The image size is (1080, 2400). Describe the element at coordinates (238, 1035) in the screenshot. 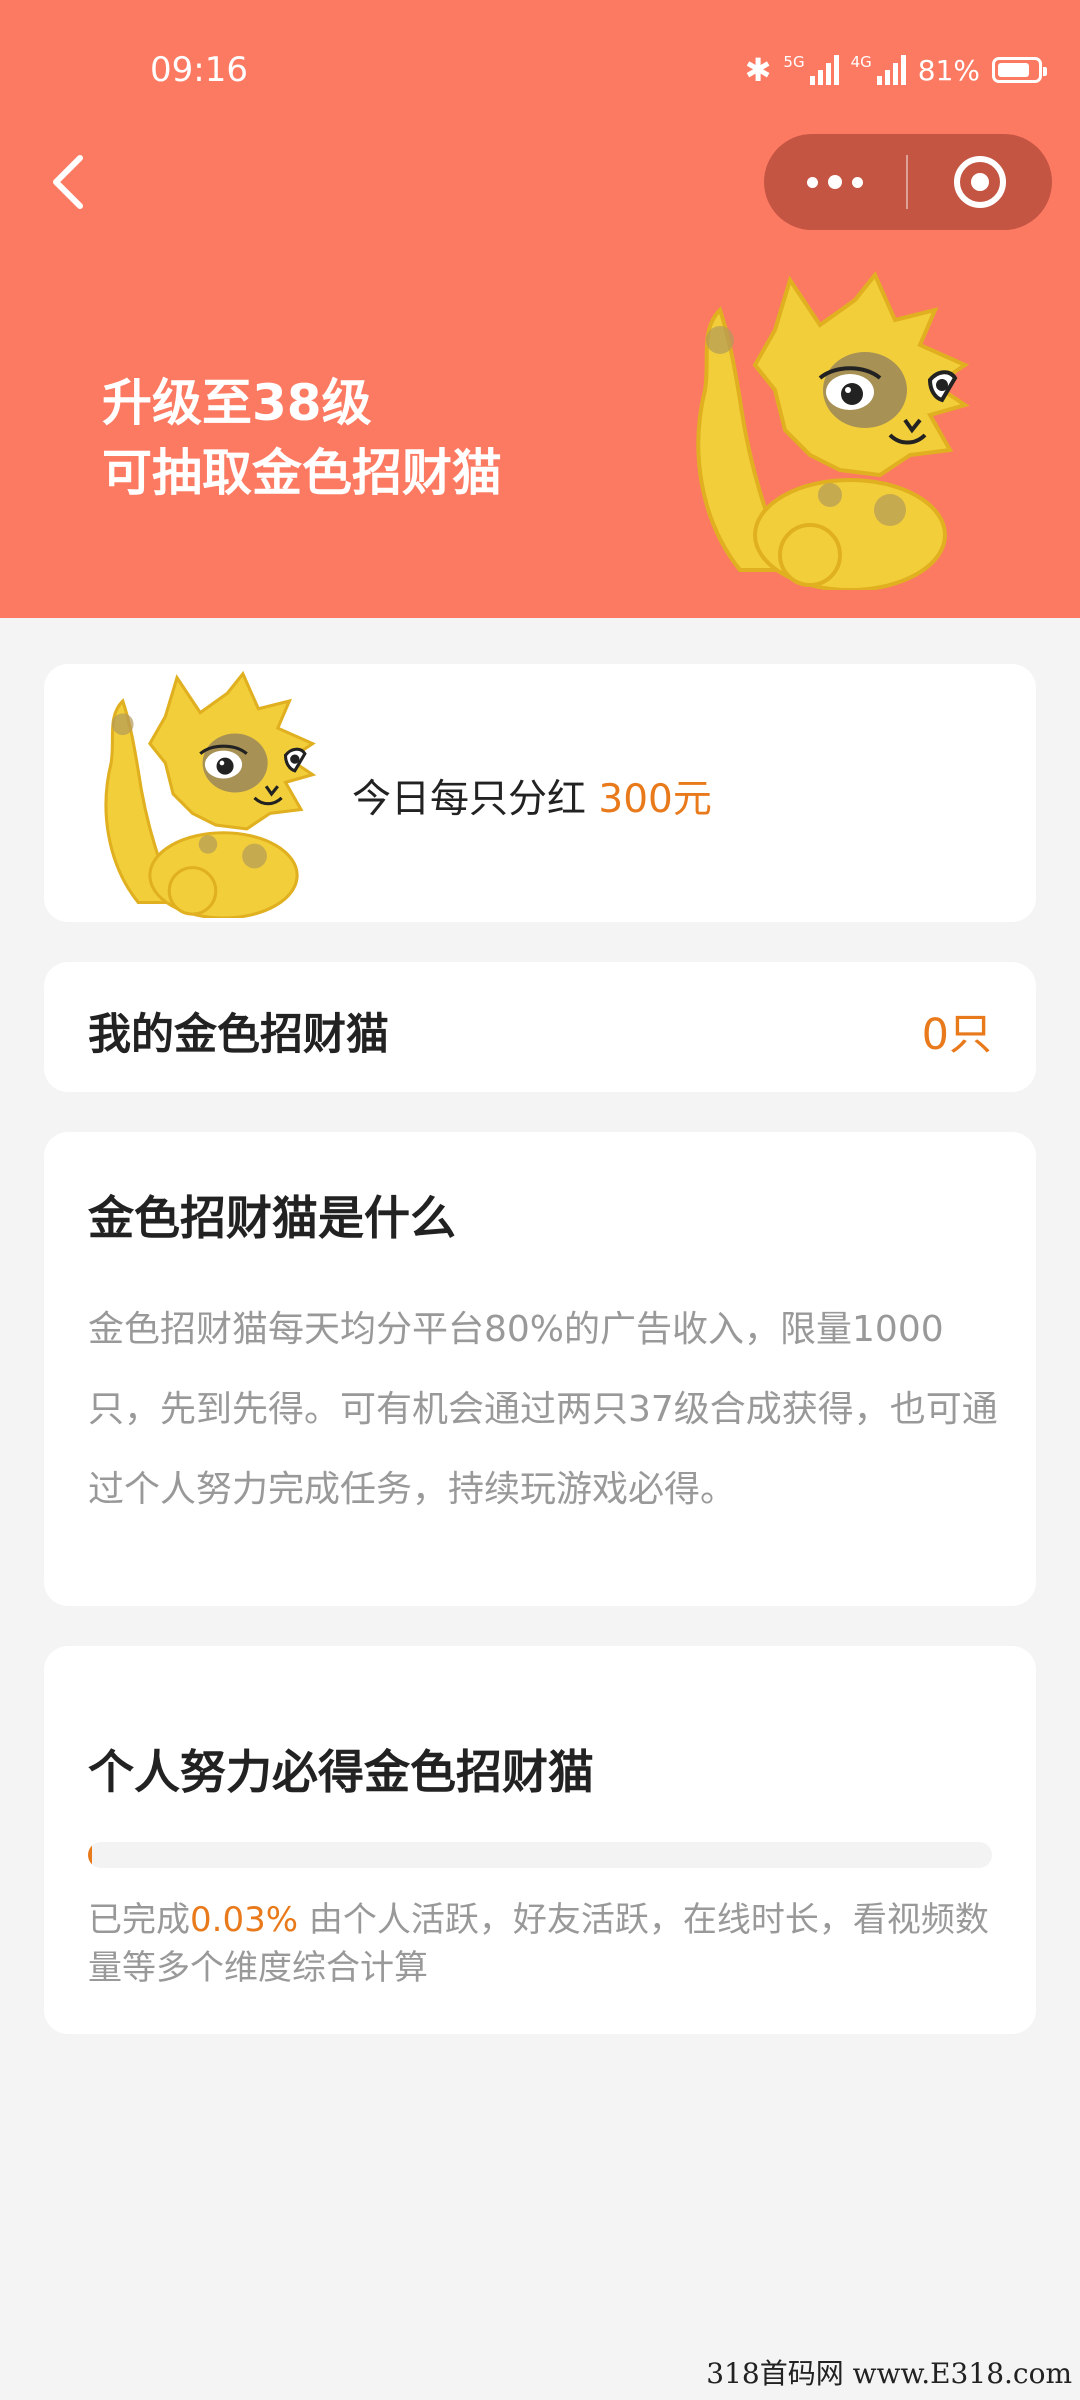

I see `my-cats-label: 我的金色招财猫` at that location.